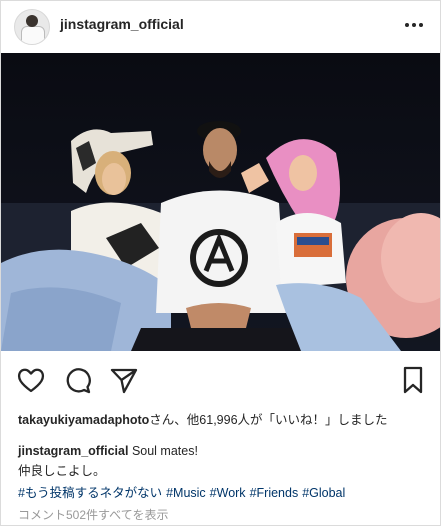  Describe the element at coordinates (413, 380) in the screenshot. I see `bookmark-icon` at that location.